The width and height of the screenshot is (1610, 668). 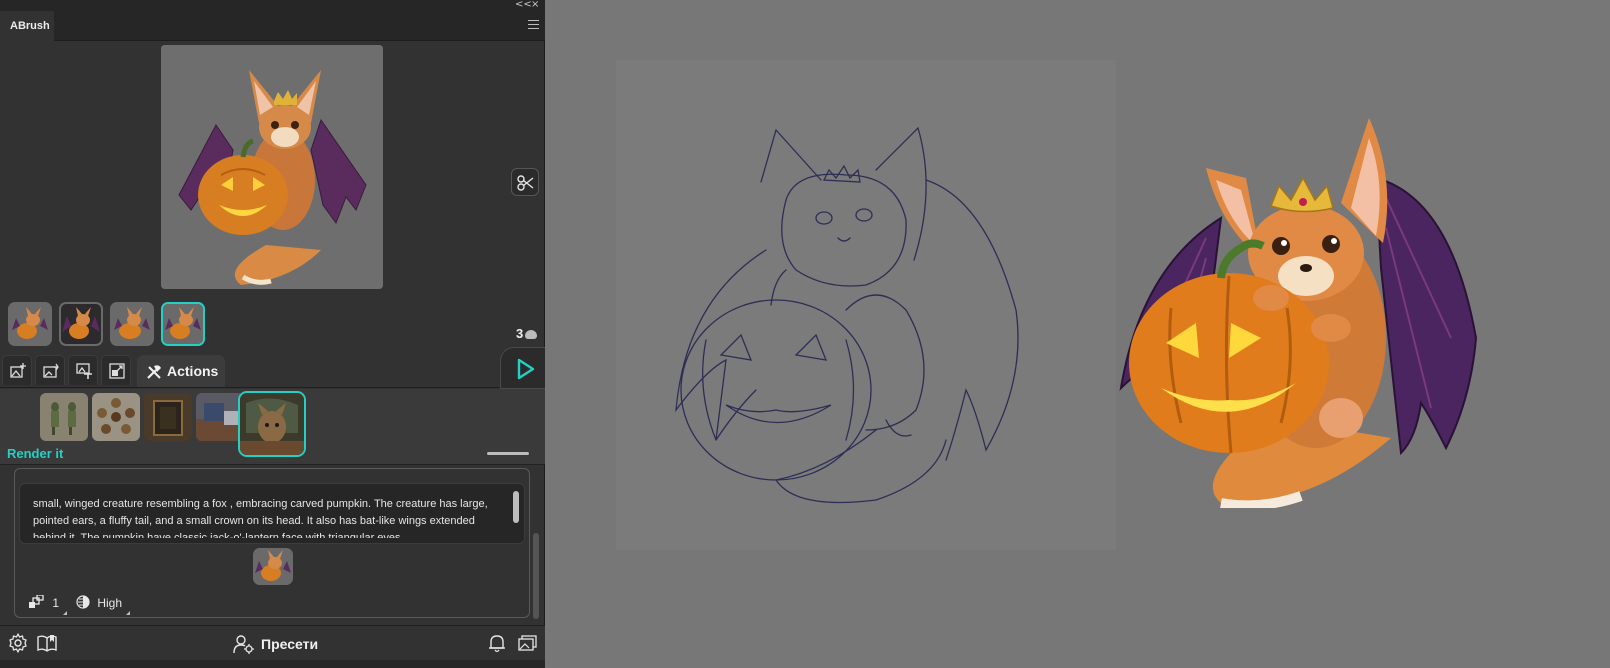 What do you see at coordinates (83, 602) in the screenshot?
I see `quality-icon` at bounding box center [83, 602].